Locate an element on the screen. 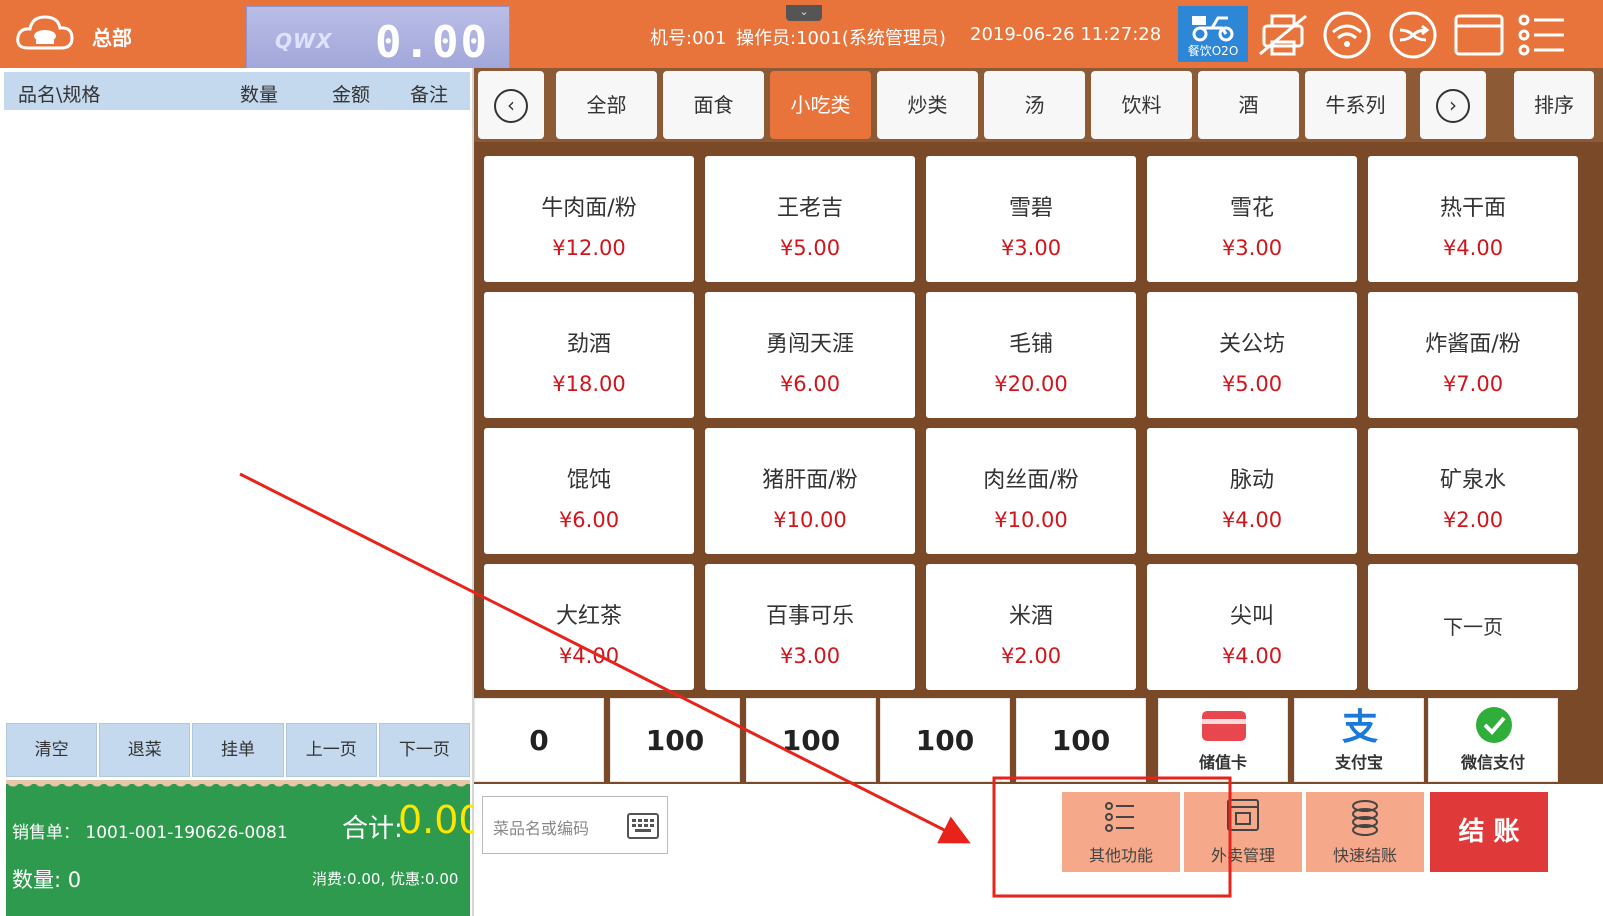 Image resolution: width=1603 pixels, height=916 pixels. dish-name: 矿泉水 is located at coordinates (1472, 480).